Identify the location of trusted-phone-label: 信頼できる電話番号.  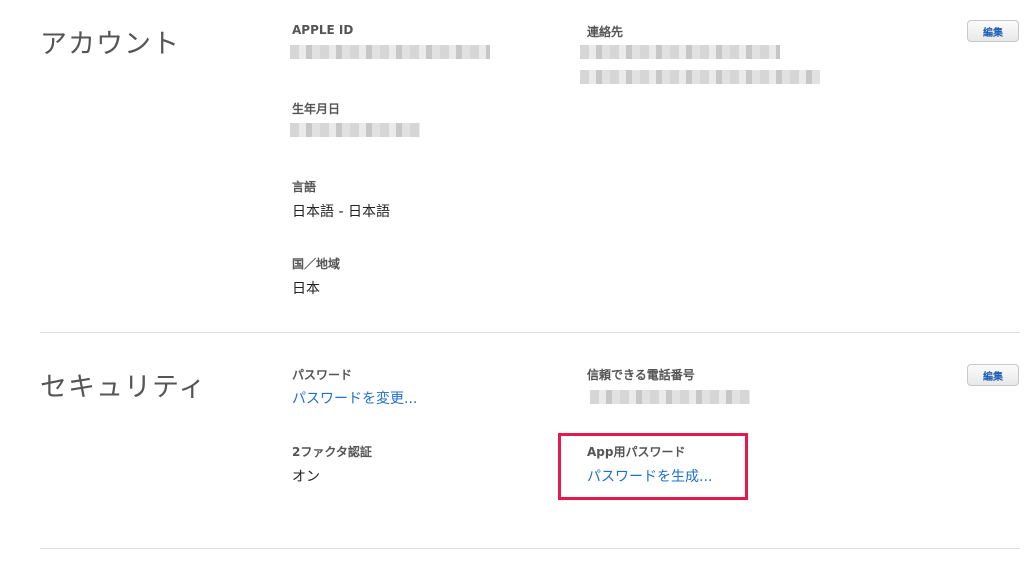
(641, 375).